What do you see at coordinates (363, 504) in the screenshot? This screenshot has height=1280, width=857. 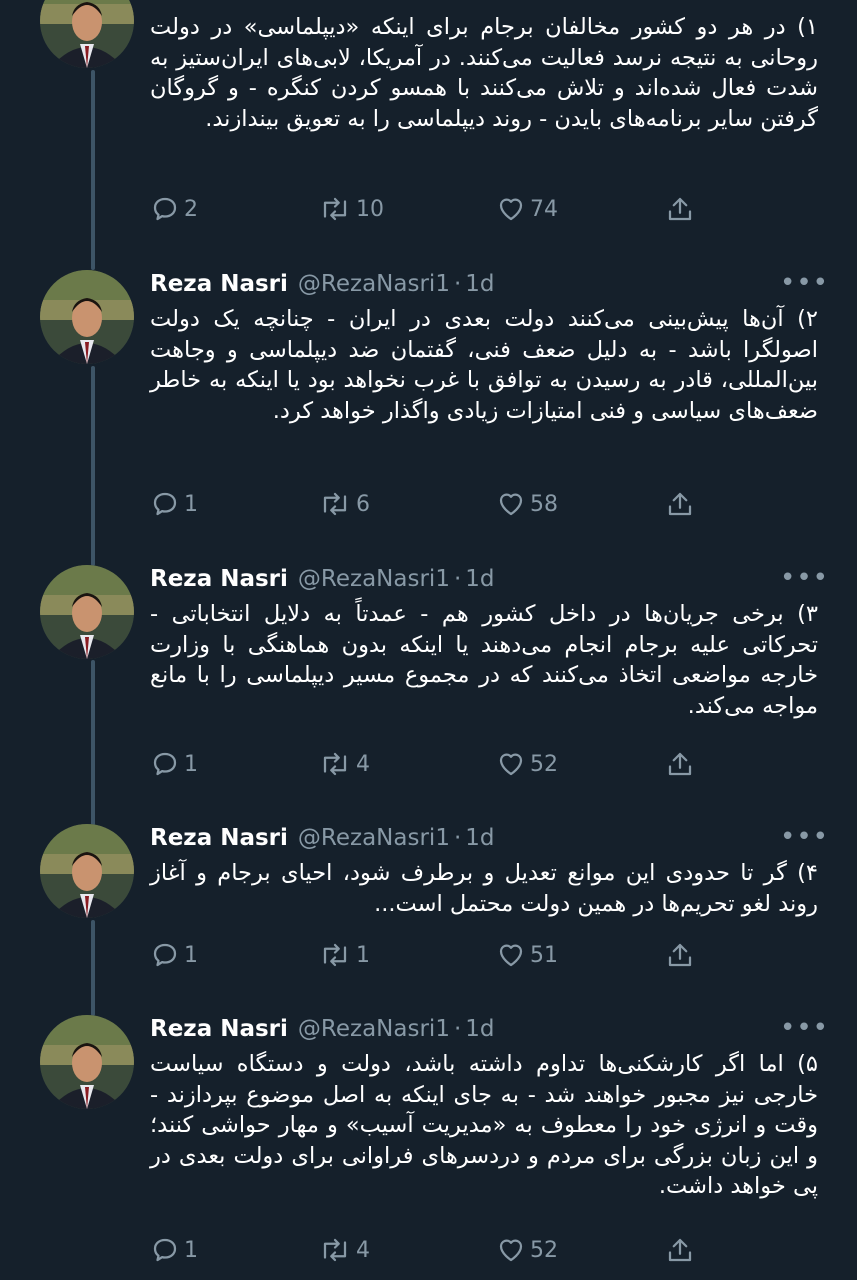 I see `retweet-count: 6` at bounding box center [363, 504].